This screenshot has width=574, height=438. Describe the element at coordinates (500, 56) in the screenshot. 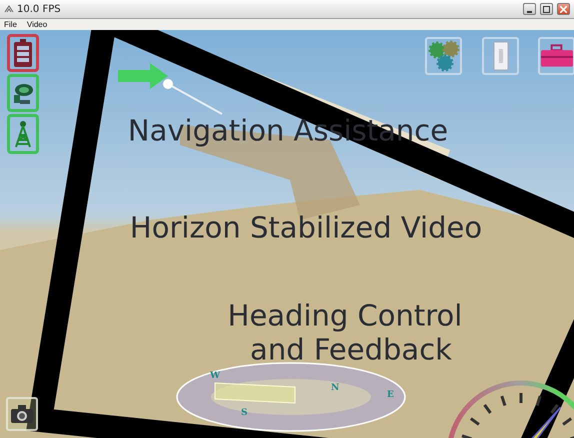

I see `light-switch-icon` at that location.